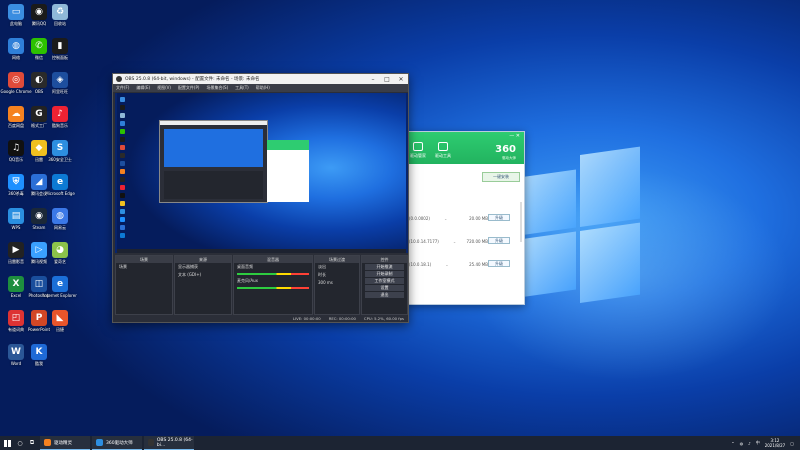 The width and height of the screenshot is (800, 450). I want to click on taskbar-app: 360驱动大师, so click(117, 443).